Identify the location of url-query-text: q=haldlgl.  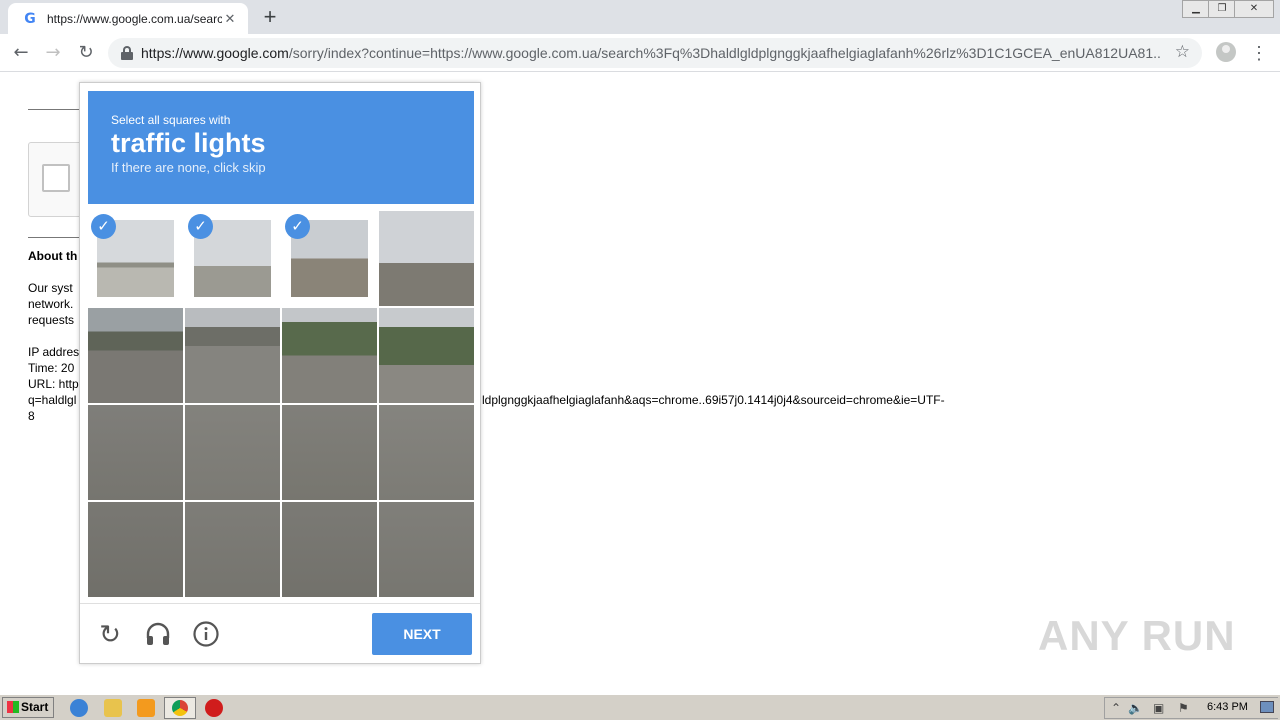
(52, 400).